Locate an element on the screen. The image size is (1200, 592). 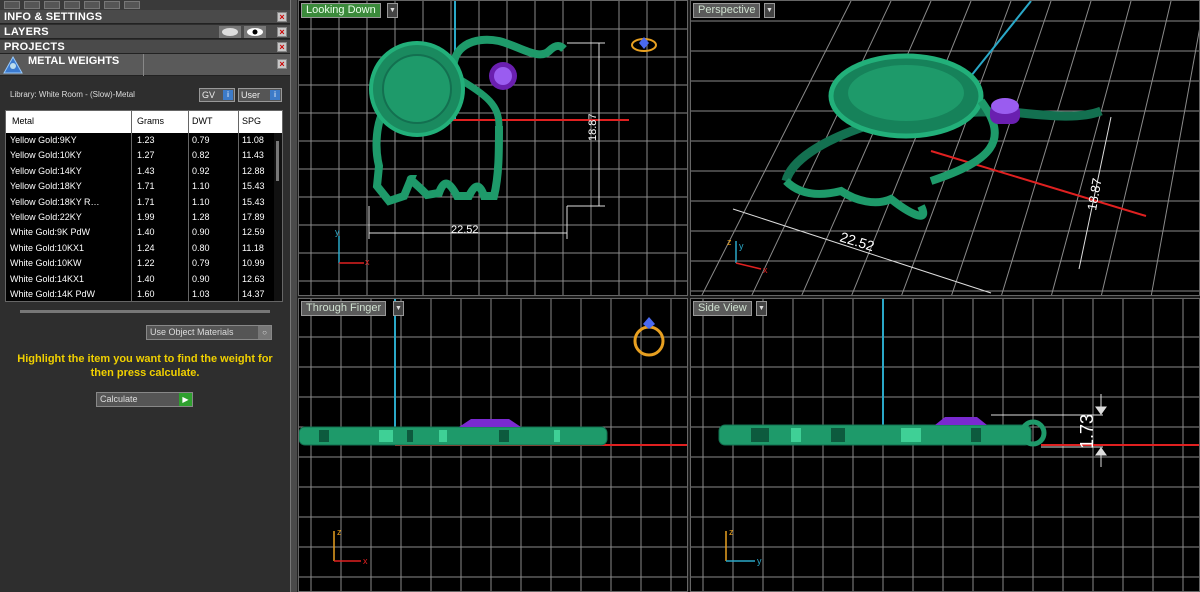
calculate-button: Calculate ▶ is located at coordinates (144, 399).